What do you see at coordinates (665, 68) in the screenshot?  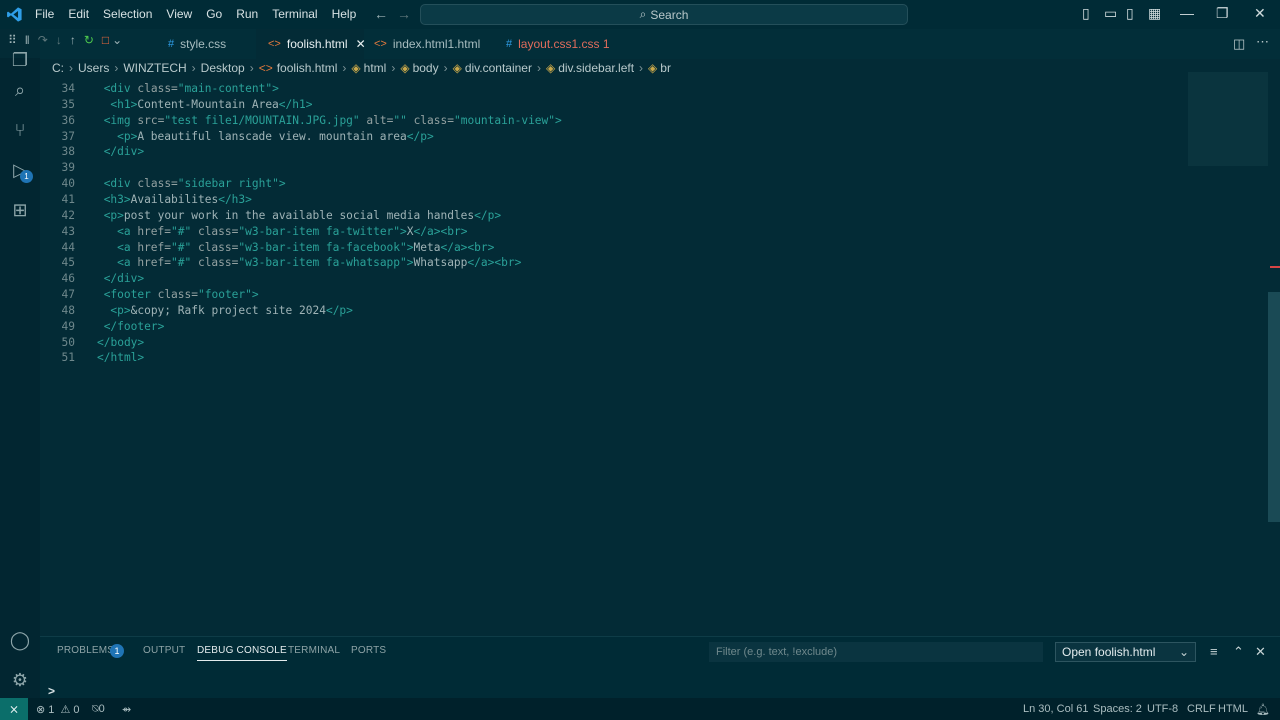 I see `crumb-br: br` at bounding box center [665, 68].